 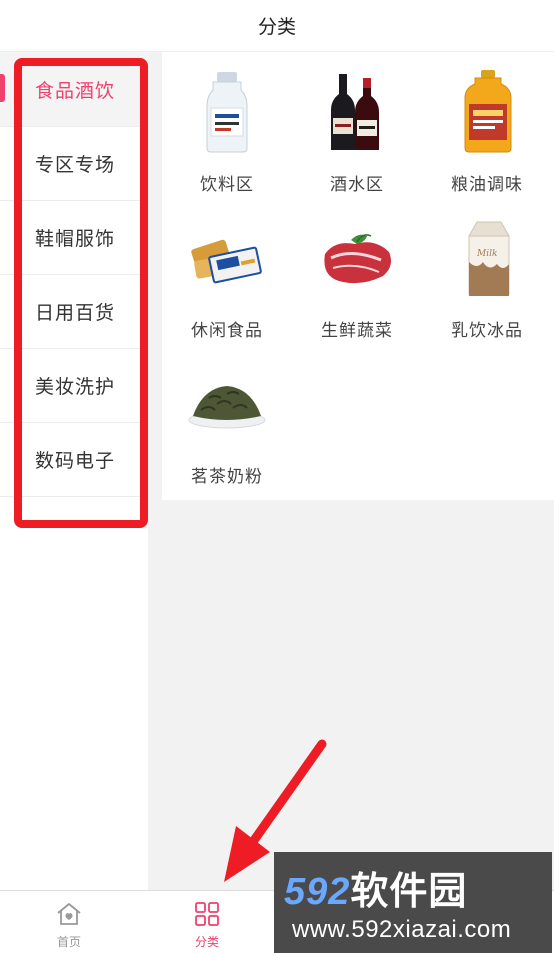 I want to click on sidebar-item-digital: 数码电子, so click(x=74, y=459).